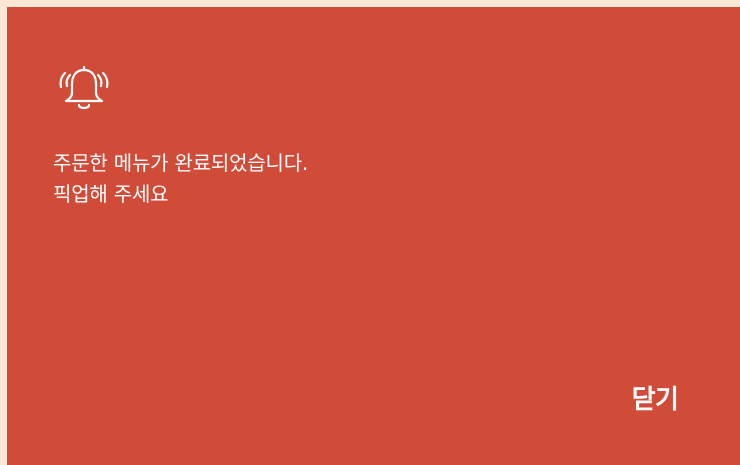 The width and height of the screenshot is (740, 465). What do you see at coordinates (181, 163) in the screenshot?
I see `message-line-1: 주문한 메뉴가 완료되었습니다.` at bounding box center [181, 163].